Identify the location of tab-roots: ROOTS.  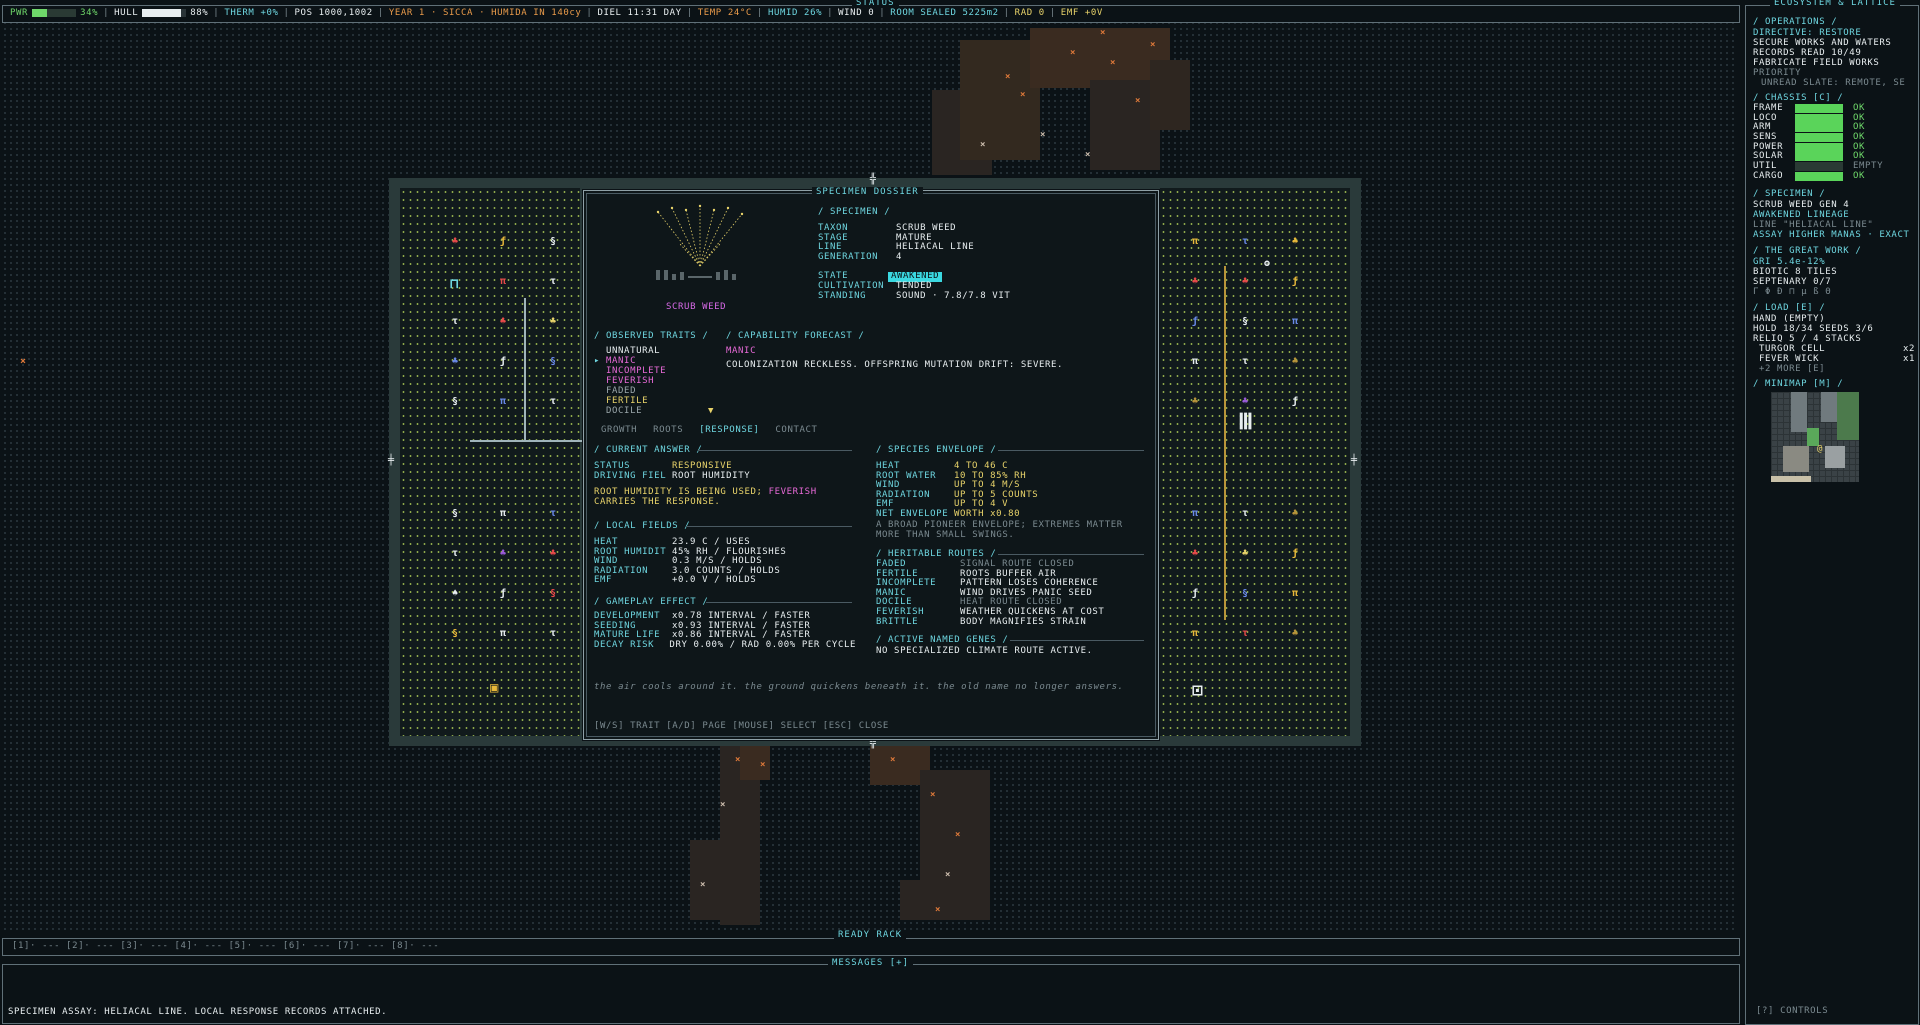
(668, 430).